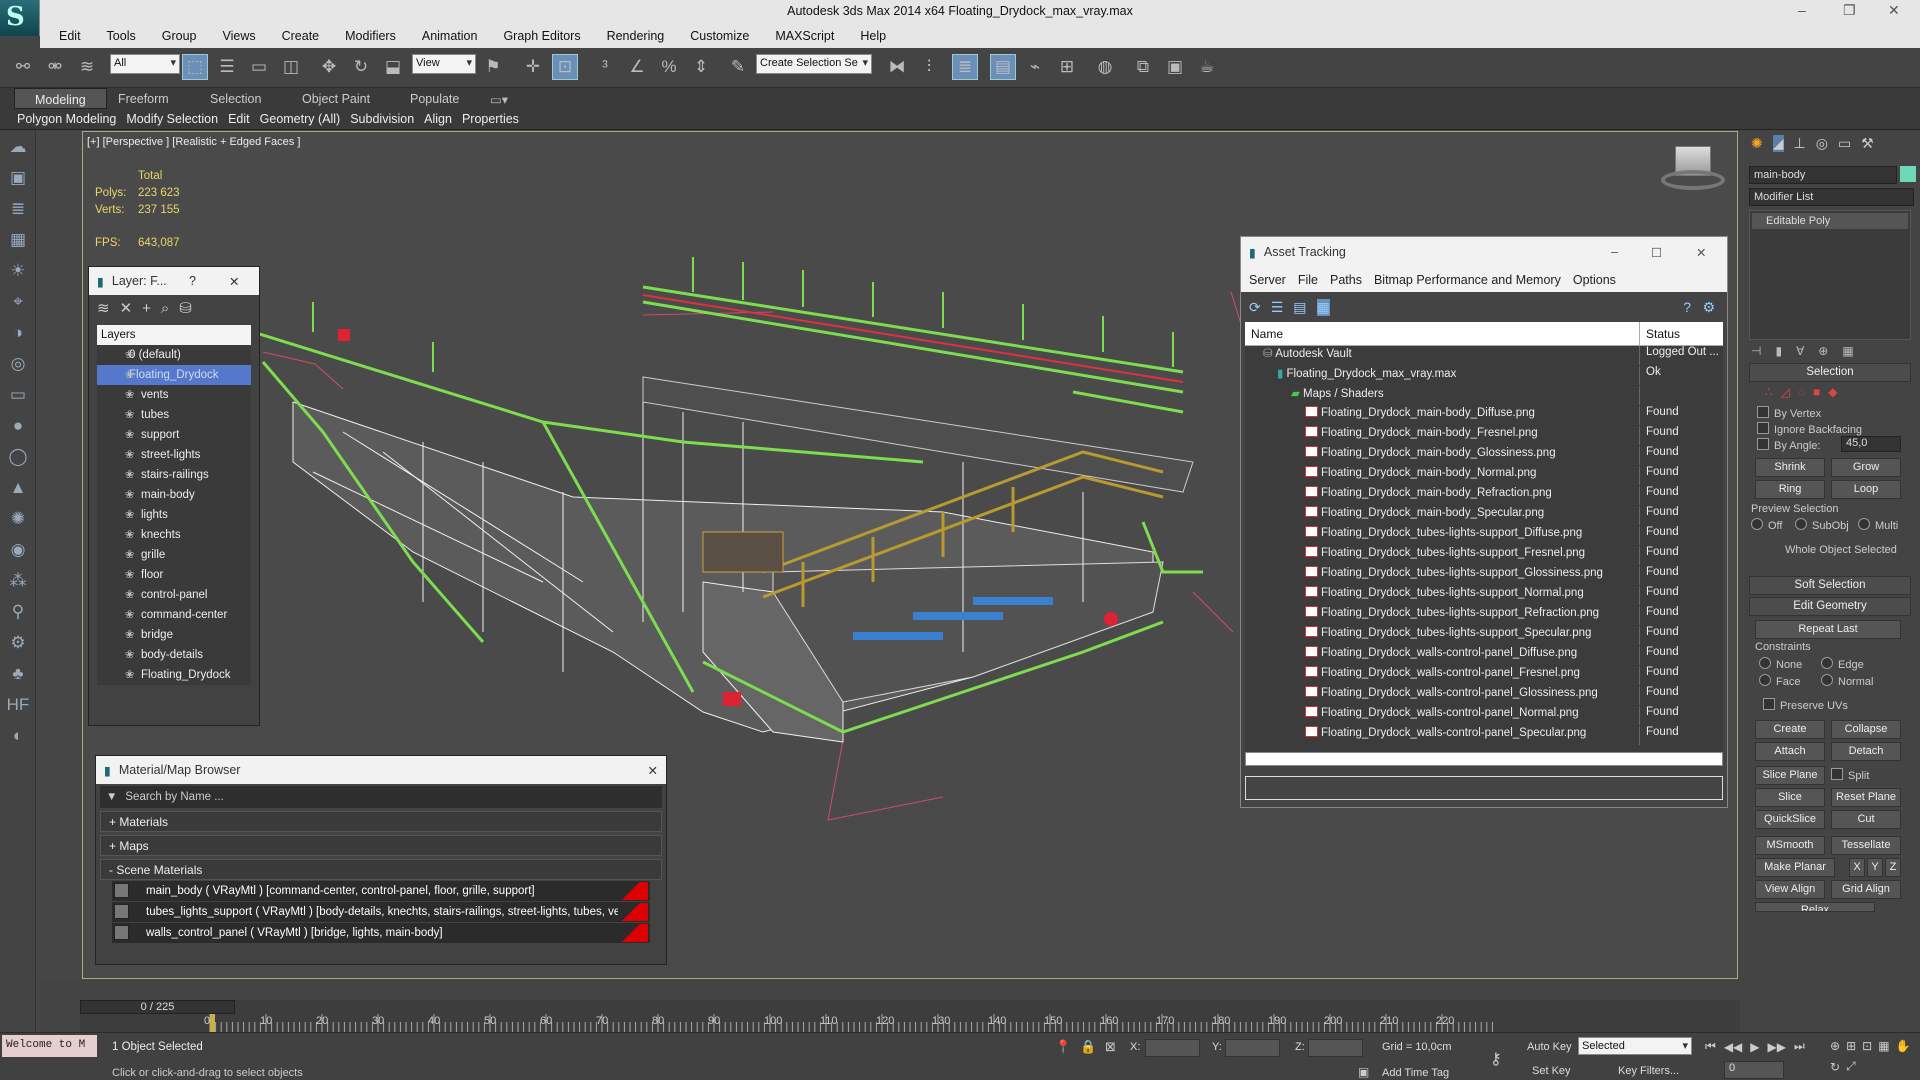 Image resolution: width=1920 pixels, height=1080 pixels. What do you see at coordinates (565, 67) in the screenshot?
I see `keyboard-shortcut-override-icon: ⊡` at bounding box center [565, 67].